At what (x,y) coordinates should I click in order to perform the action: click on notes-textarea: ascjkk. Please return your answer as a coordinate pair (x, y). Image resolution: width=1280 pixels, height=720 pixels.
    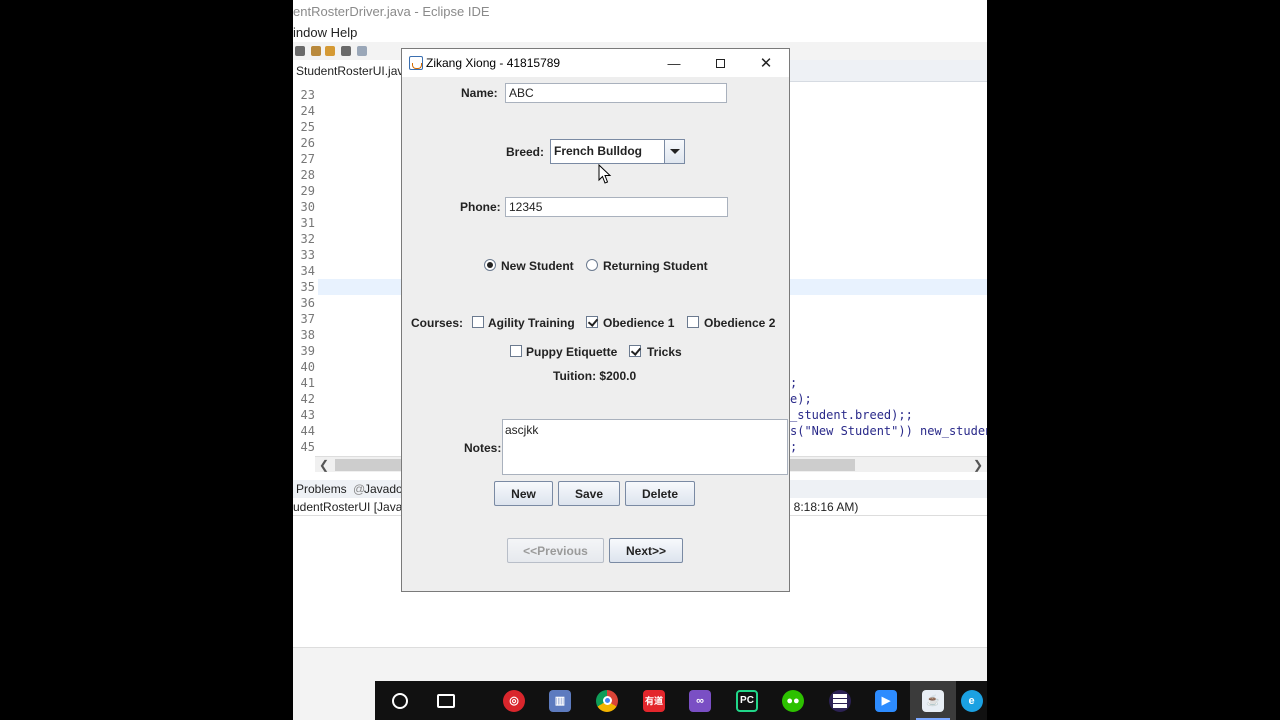
    Looking at the image, I should click on (645, 447).